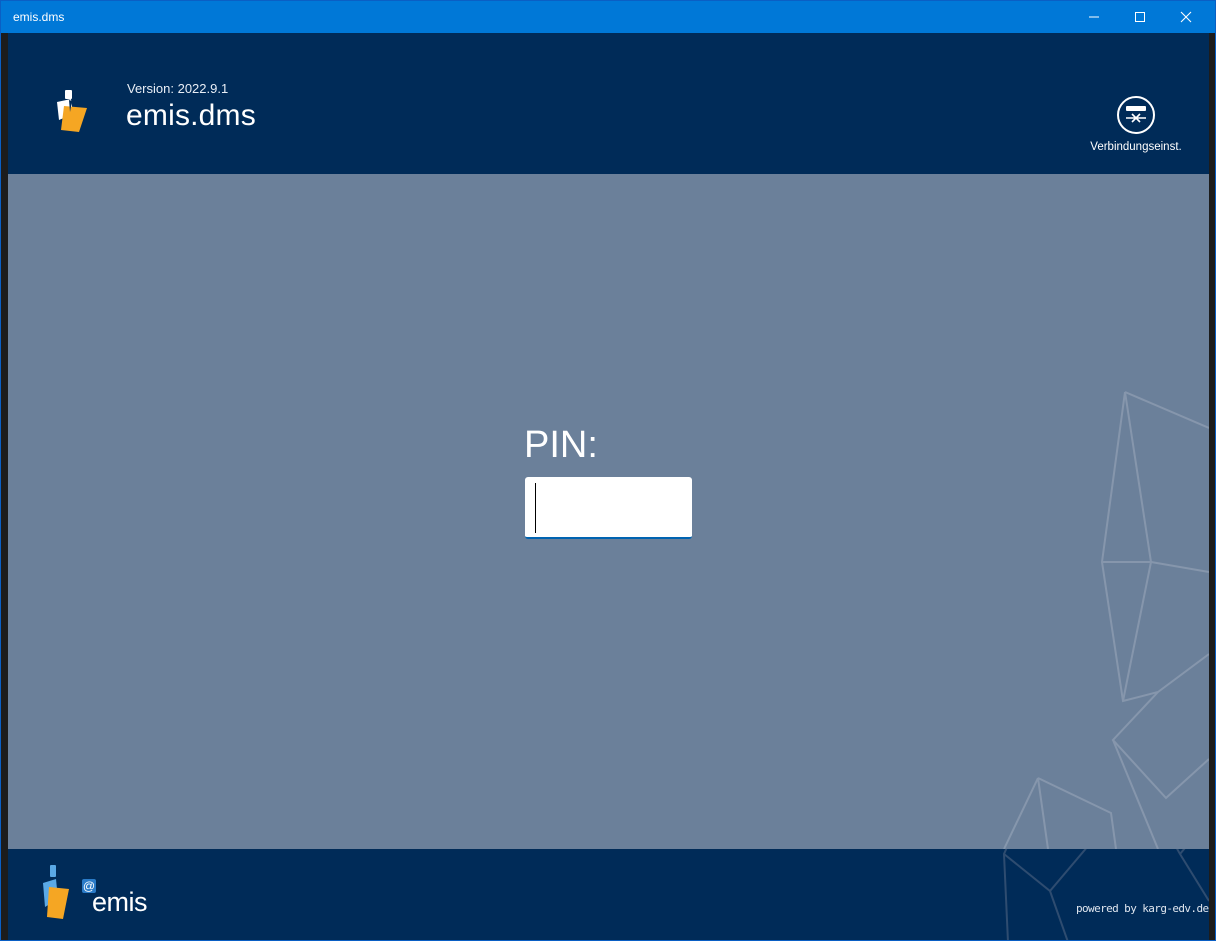 The width and height of the screenshot is (1216, 941). I want to click on close-icon, so click(1186, 17).